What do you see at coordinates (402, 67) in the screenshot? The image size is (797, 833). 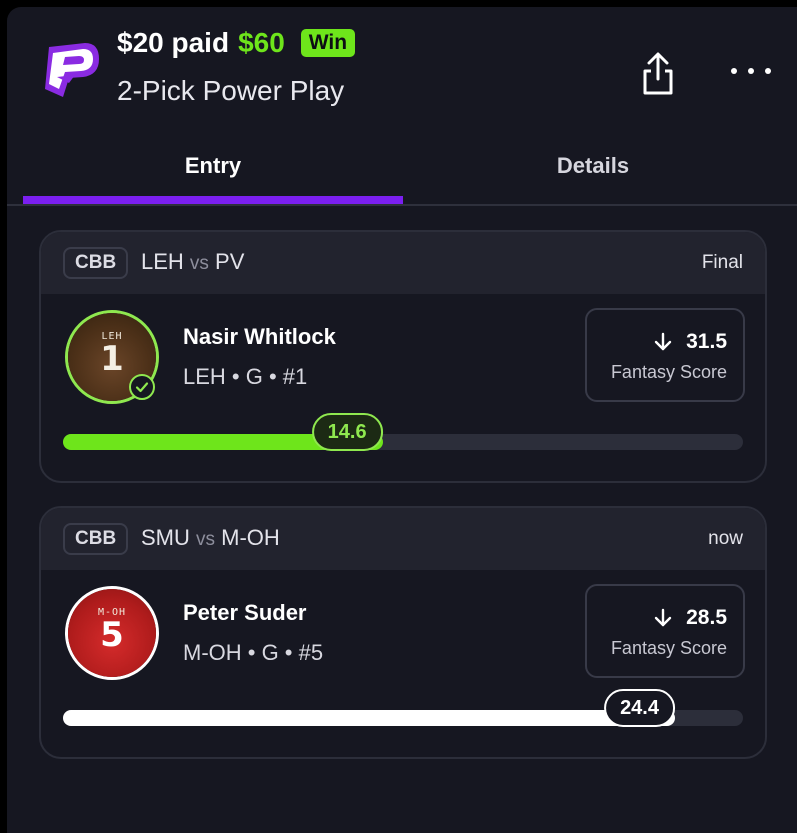 I see `entry-header: $20 paid $60 Win 2-Pick Power Play` at bounding box center [402, 67].